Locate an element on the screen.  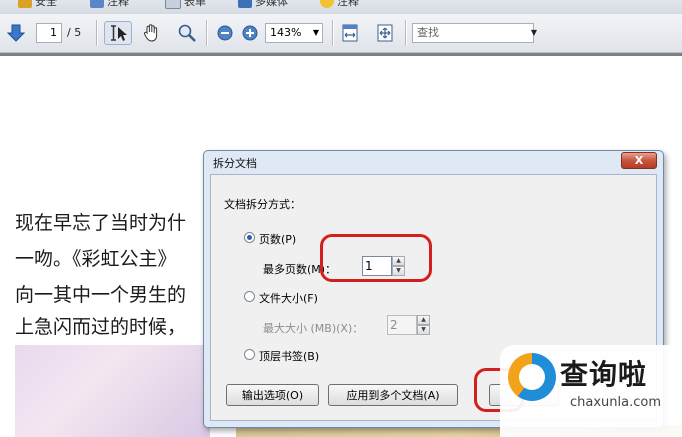
toolbar: 1 / 5 143% ▼ 查找 ▼ is located at coordinates (341, 33).